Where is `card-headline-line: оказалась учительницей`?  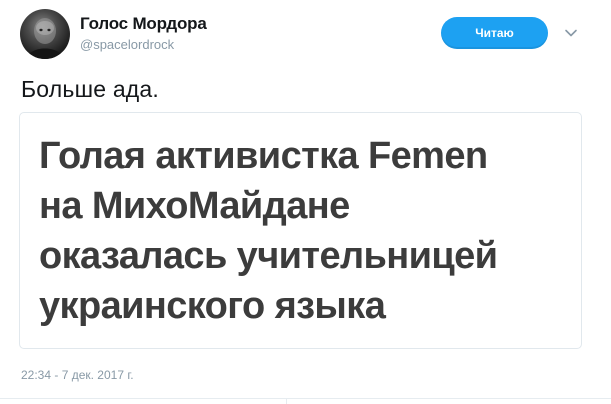
card-headline-line: оказалась учительницей is located at coordinates (268, 256).